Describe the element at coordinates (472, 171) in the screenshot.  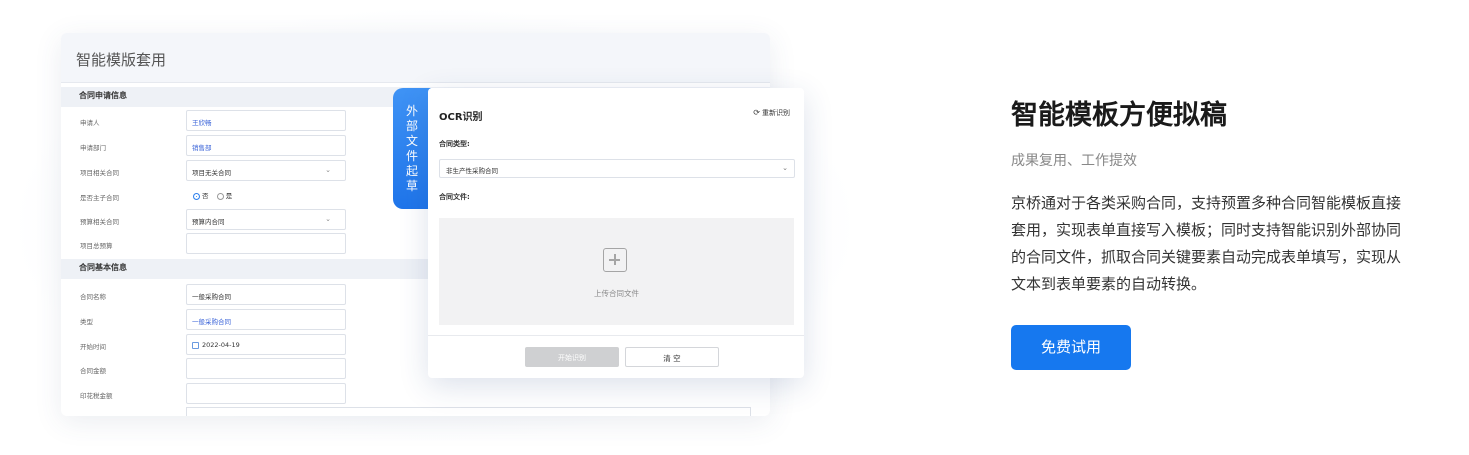
I see `select-value: 非生产性采购合同` at that location.